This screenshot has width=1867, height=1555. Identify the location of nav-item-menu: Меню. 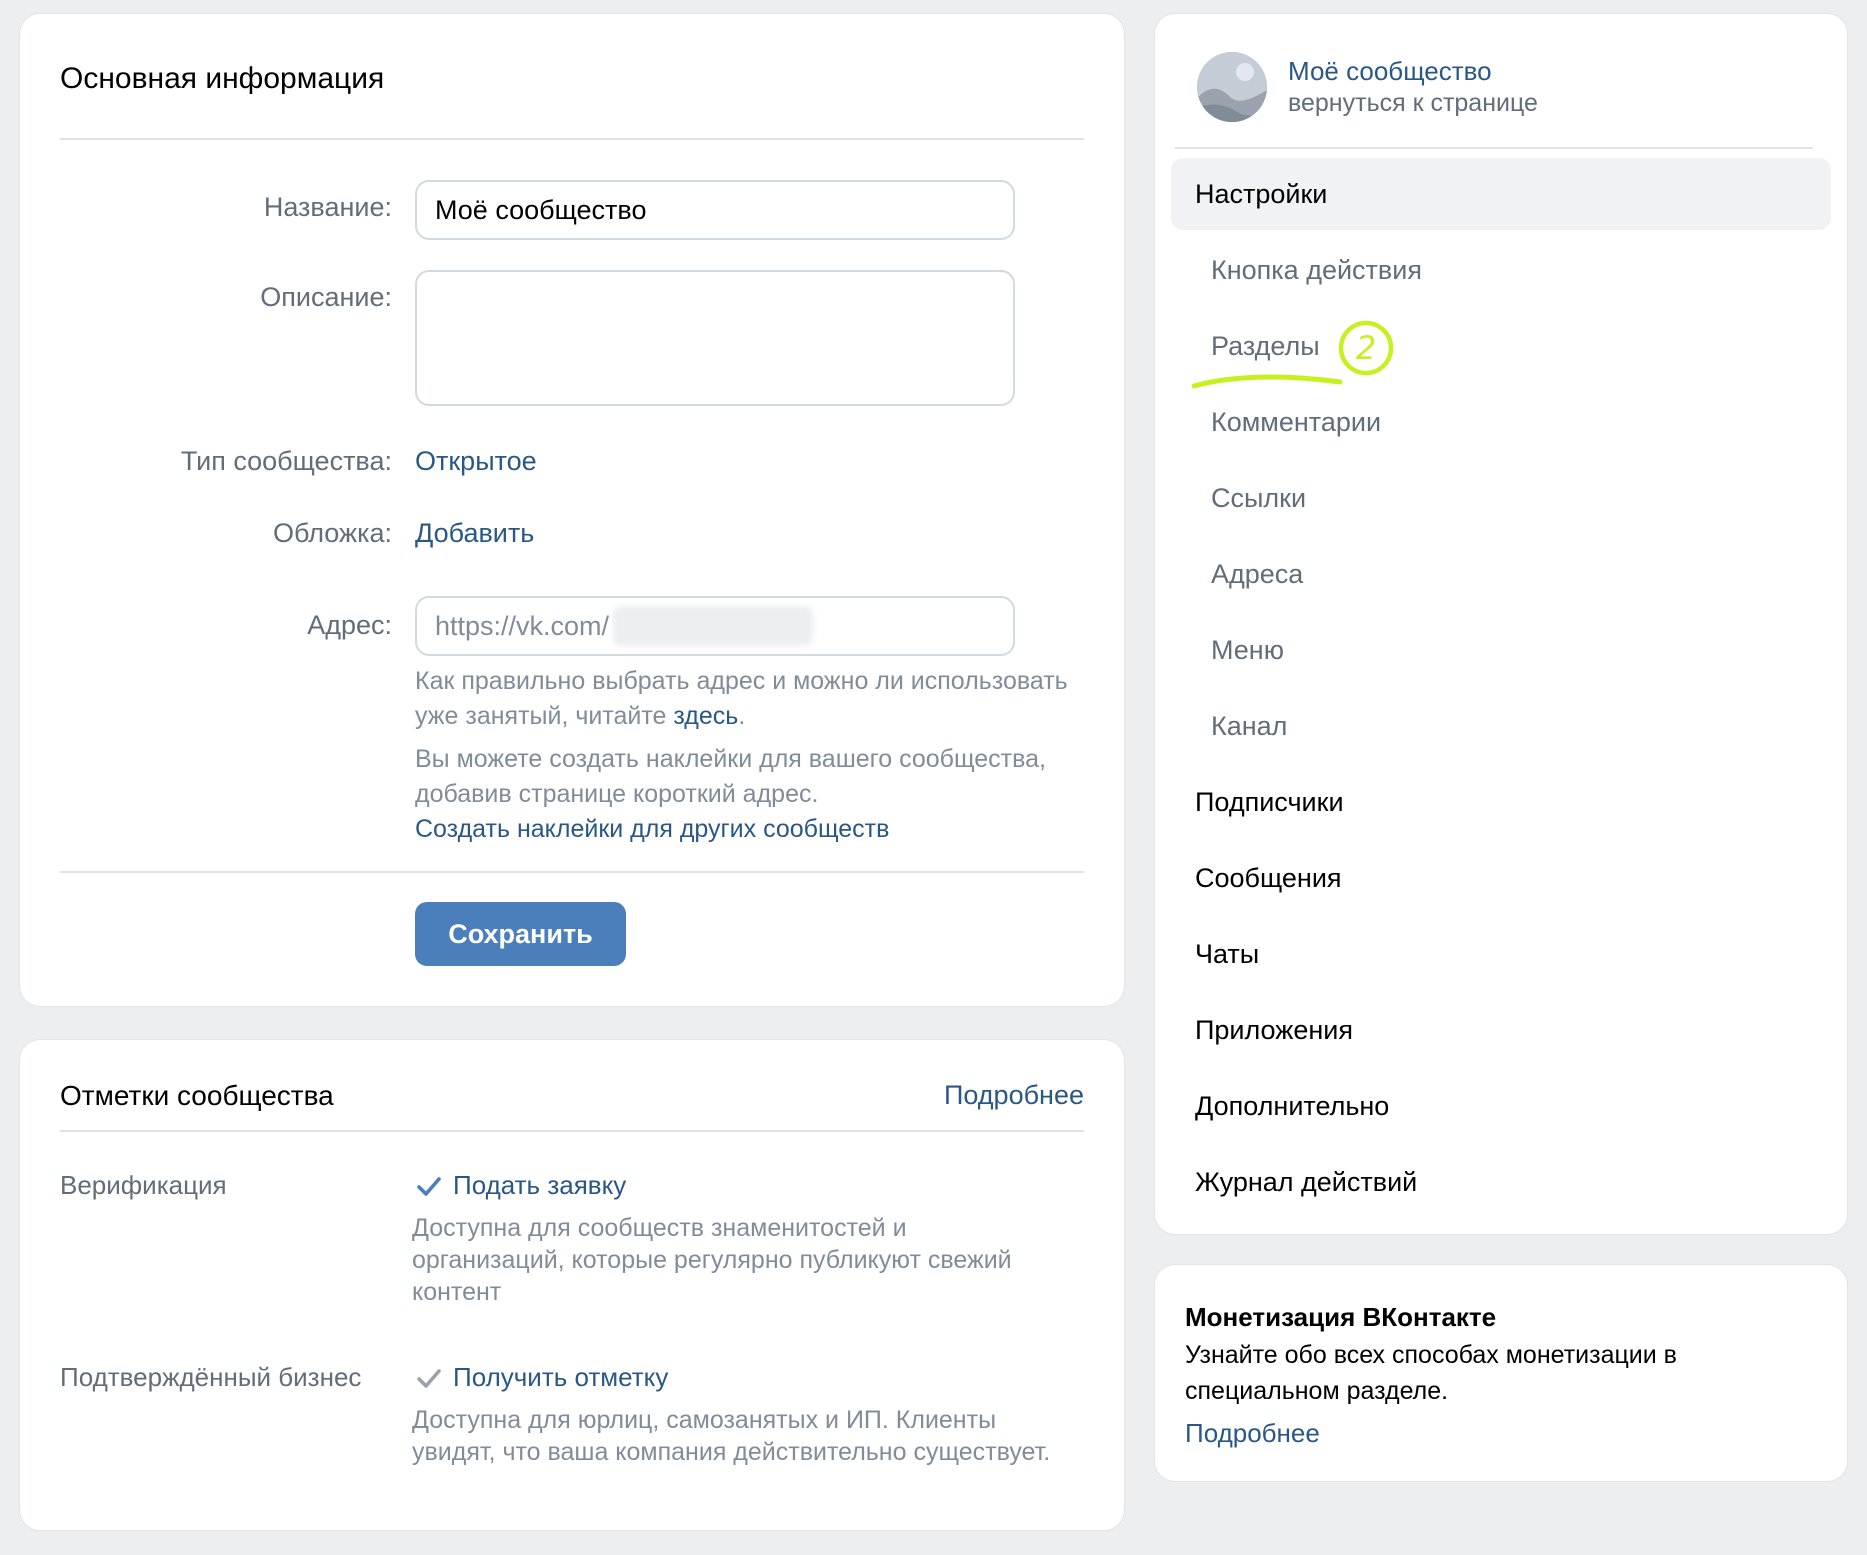
(1501, 650).